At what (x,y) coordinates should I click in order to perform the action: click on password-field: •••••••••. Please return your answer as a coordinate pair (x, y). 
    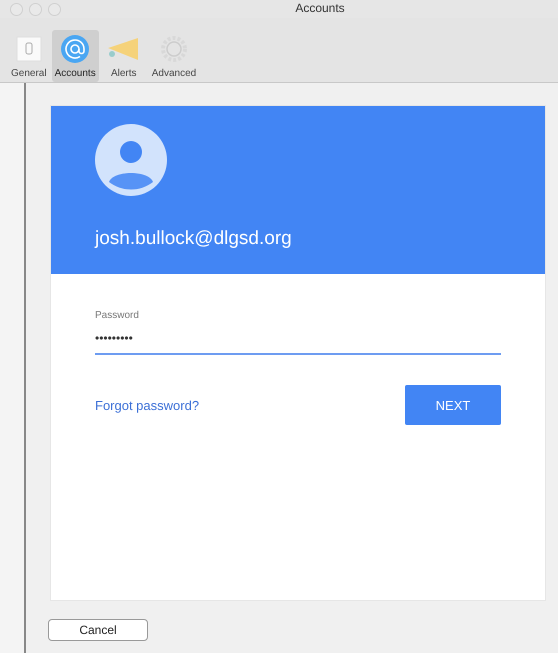
    Looking at the image, I should click on (298, 343).